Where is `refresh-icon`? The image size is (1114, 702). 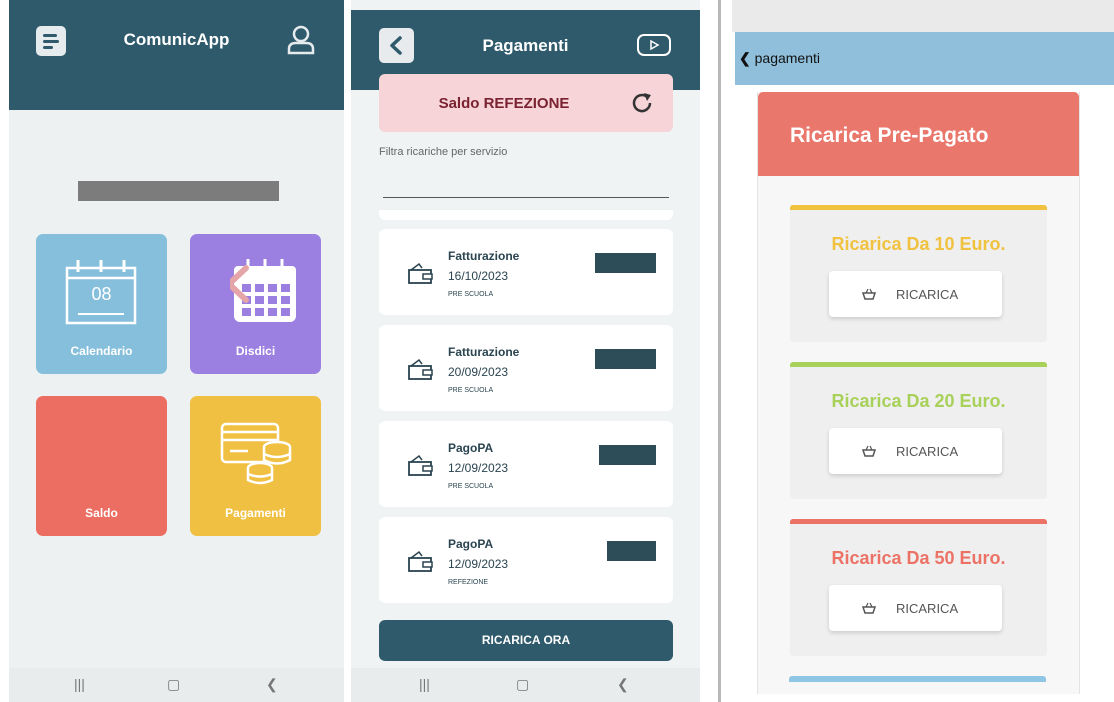
refresh-icon is located at coordinates (642, 103).